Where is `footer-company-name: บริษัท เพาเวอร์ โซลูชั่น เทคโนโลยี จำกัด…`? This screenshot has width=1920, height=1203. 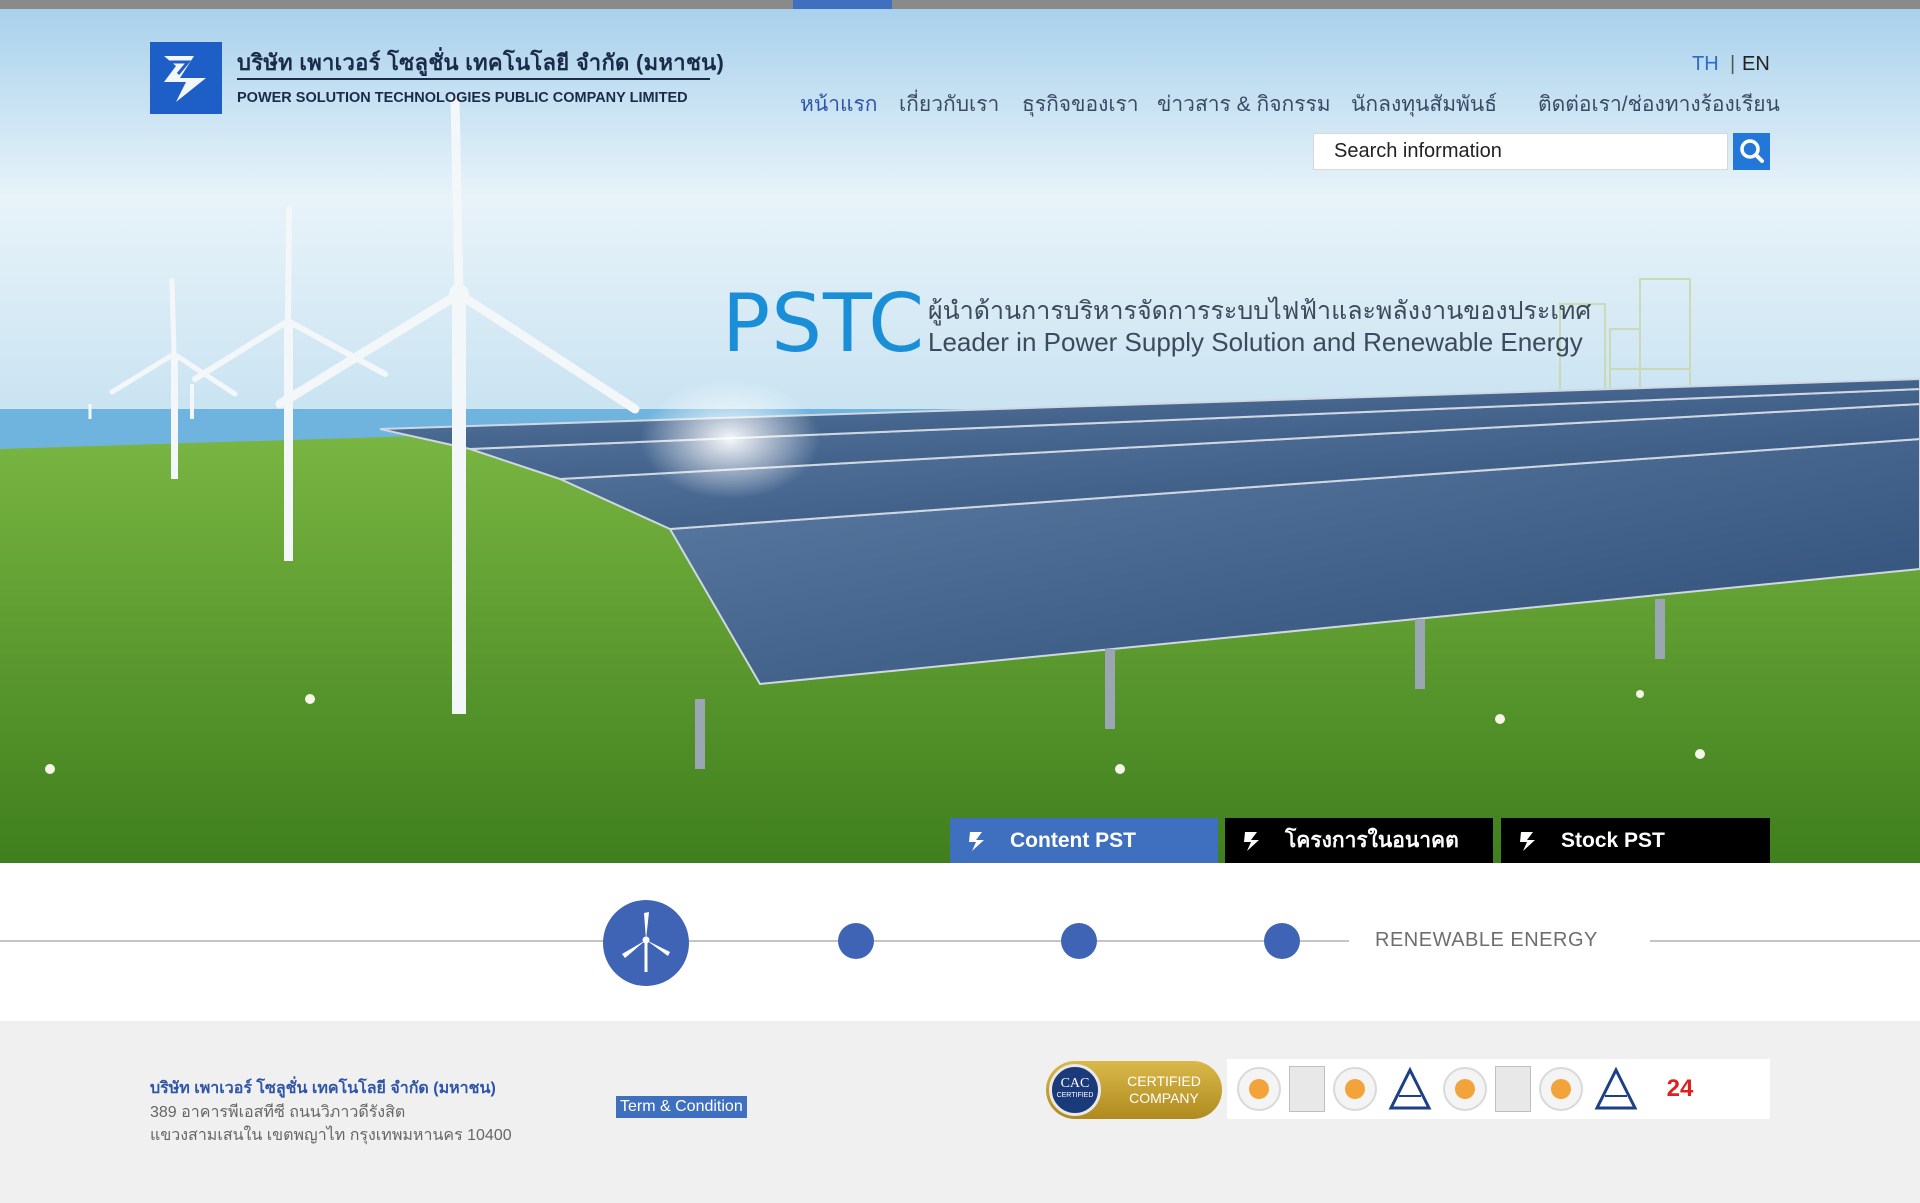 footer-company-name: บริษัท เพาเวอร์ โซลูชั่น เทคโนโลยี จำกัด… is located at coordinates (323, 1088).